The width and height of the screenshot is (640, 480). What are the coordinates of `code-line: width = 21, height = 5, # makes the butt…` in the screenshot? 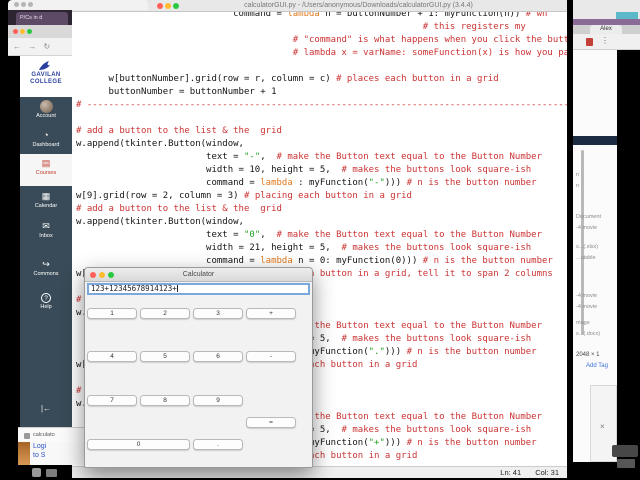 It's located at (304, 248).